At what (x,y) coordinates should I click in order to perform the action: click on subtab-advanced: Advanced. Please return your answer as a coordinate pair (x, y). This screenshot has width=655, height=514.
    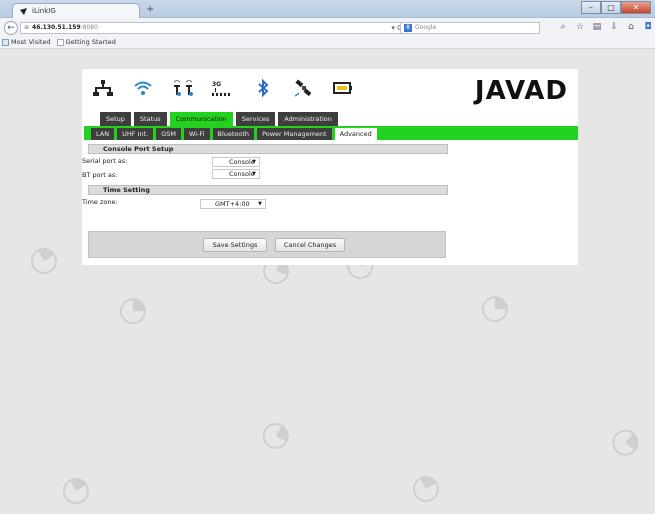
    Looking at the image, I should click on (355, 134).